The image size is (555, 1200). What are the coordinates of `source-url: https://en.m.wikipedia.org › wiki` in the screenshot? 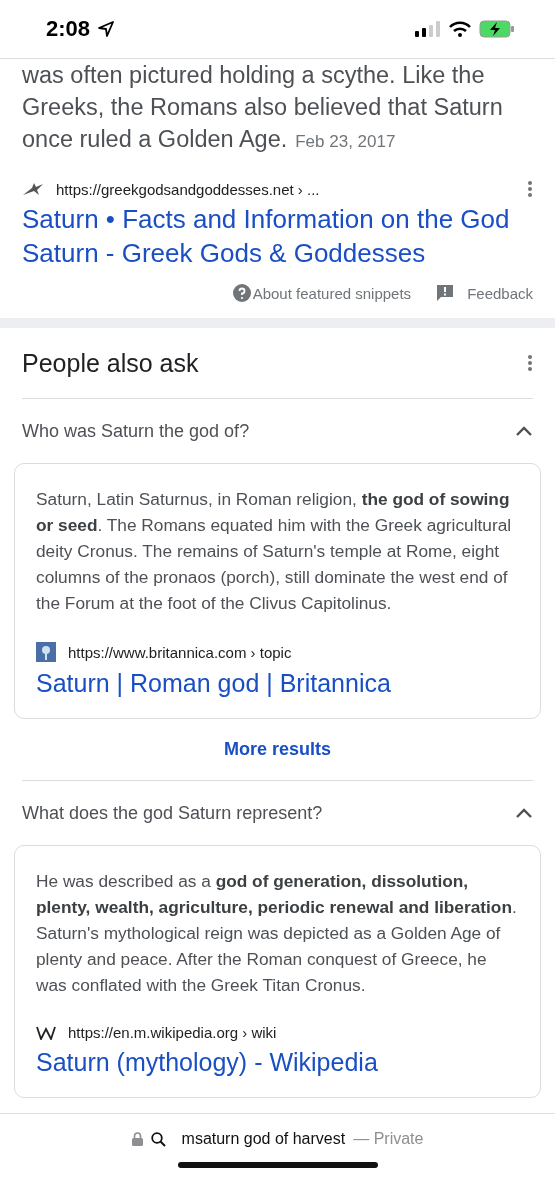 It's located at (173, 1032).